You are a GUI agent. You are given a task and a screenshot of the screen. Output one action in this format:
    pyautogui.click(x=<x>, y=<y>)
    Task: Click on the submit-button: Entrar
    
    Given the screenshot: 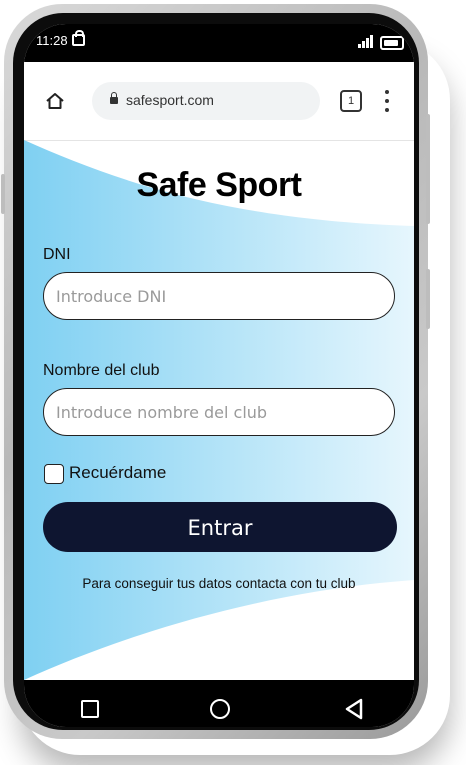 What is the action you would take?
    pyautogui.click(x=220, y=527)
    